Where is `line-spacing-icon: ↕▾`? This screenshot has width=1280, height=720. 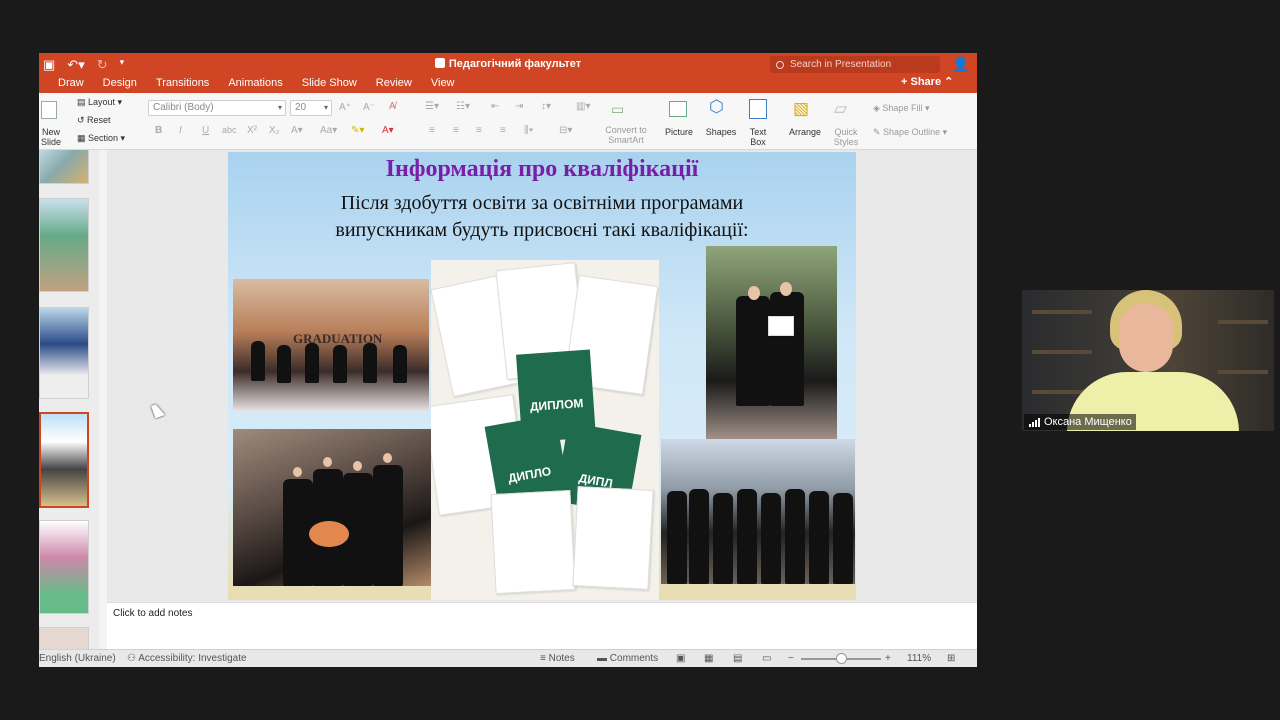
line-spacing-icon: ↕▾ is located at coordinates (546, 106).